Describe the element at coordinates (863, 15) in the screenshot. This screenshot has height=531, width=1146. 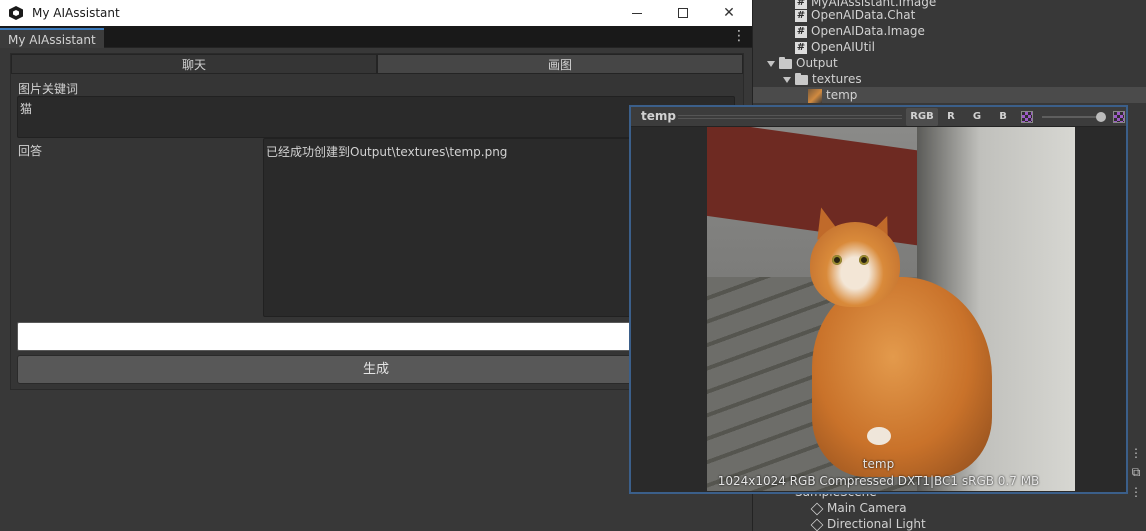
I see `project-item-label: OpenAIData.Chat` at that location.